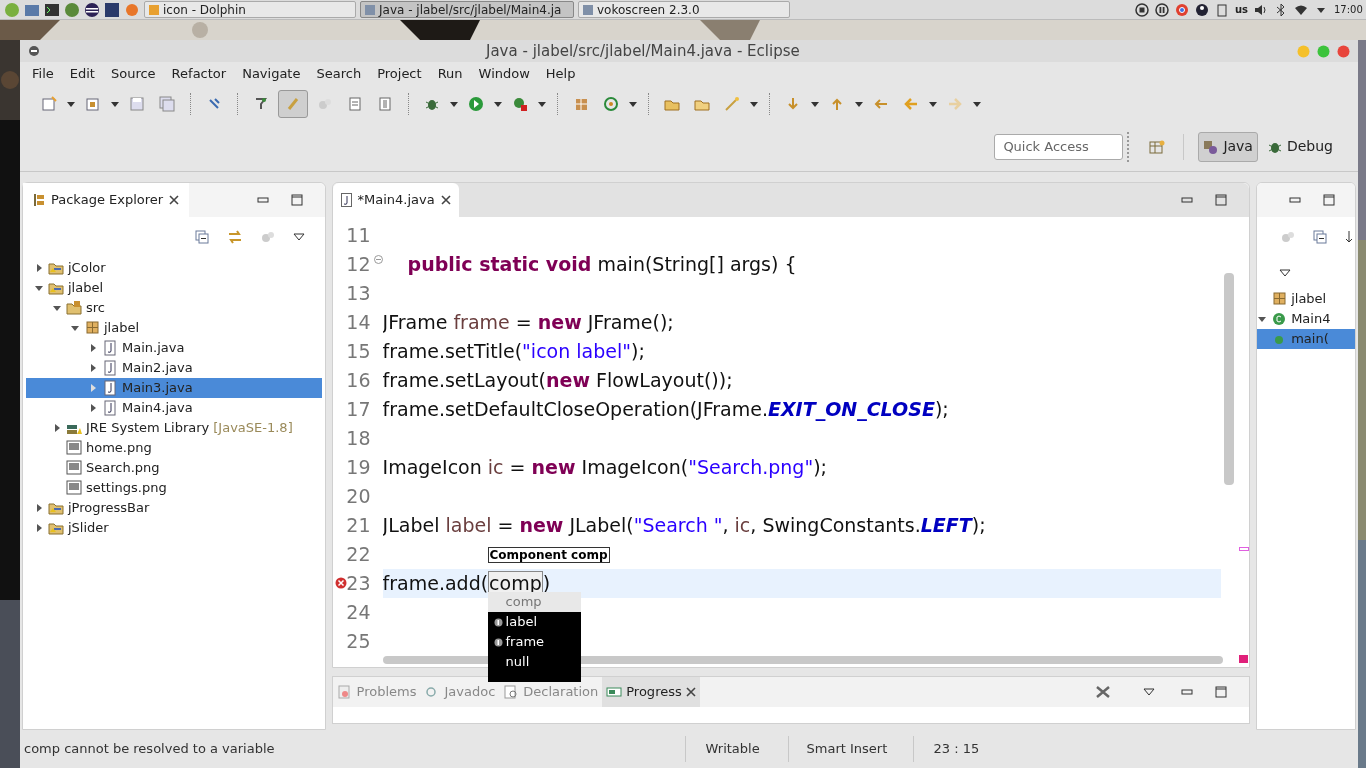 The image size is (1366, 768). Describe the element at coordinates (534, 622) in the screenshot. I see `completion-item: label` at that location.